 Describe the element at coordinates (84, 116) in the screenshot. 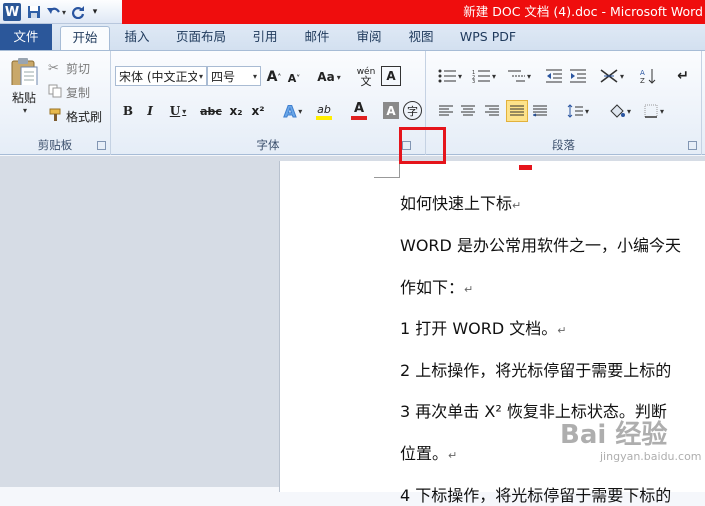

I see `format-painter-label: 格式刷` at that location.